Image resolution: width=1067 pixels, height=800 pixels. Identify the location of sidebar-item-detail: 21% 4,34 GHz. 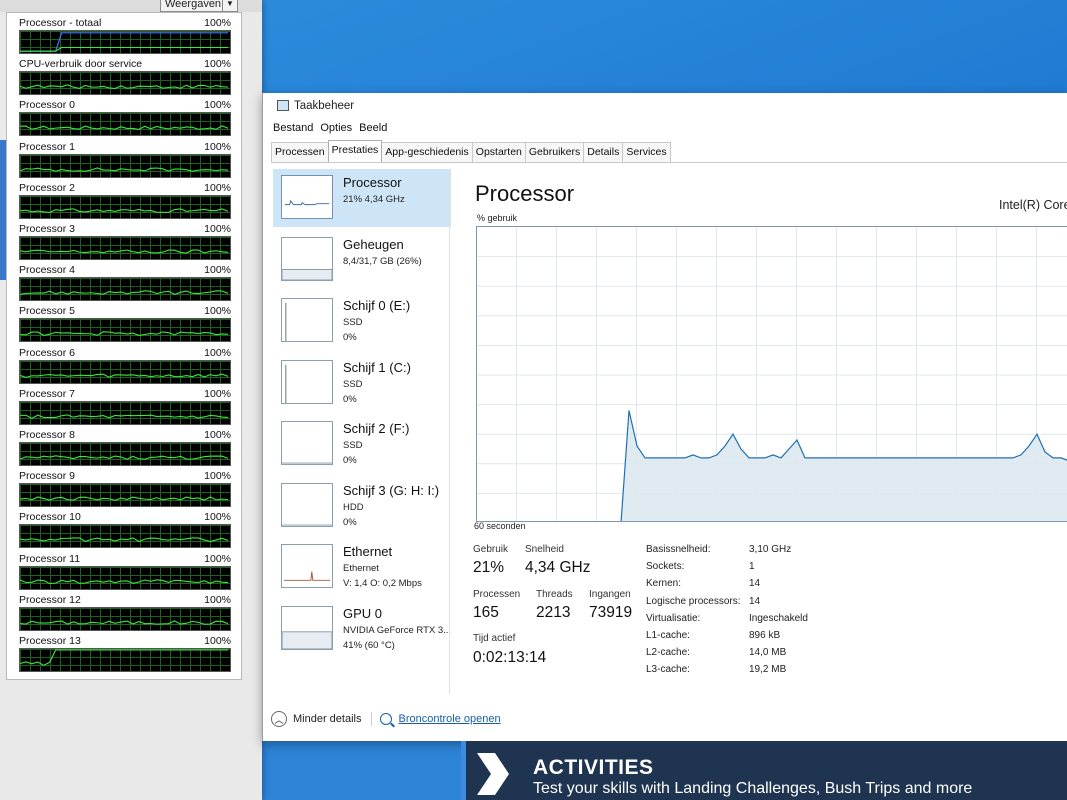
(374, 199).